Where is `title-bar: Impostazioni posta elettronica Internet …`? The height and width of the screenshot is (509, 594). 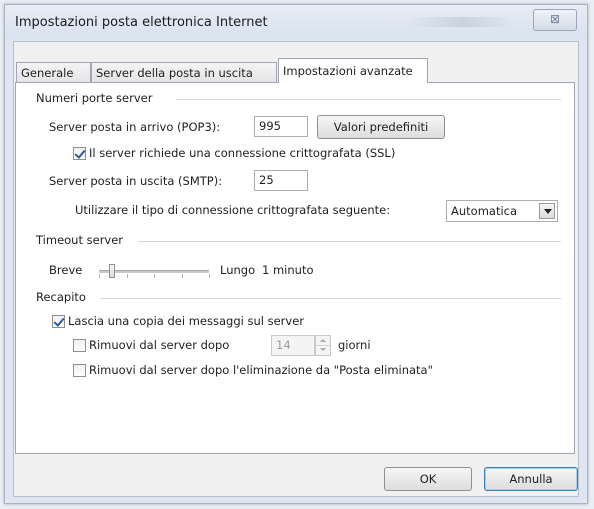 title-bar: Impostazioni posta elettronica Internet … is located at coordinates (296, 22).